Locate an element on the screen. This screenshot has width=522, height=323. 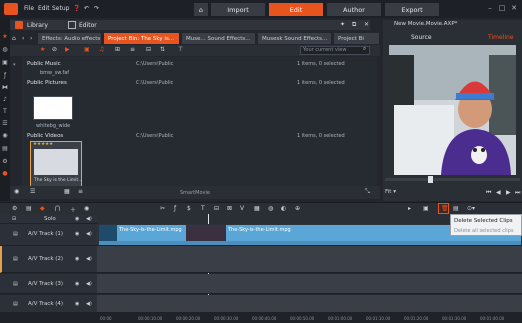
maximize-icon: □ is located at coordinates (502, 8).